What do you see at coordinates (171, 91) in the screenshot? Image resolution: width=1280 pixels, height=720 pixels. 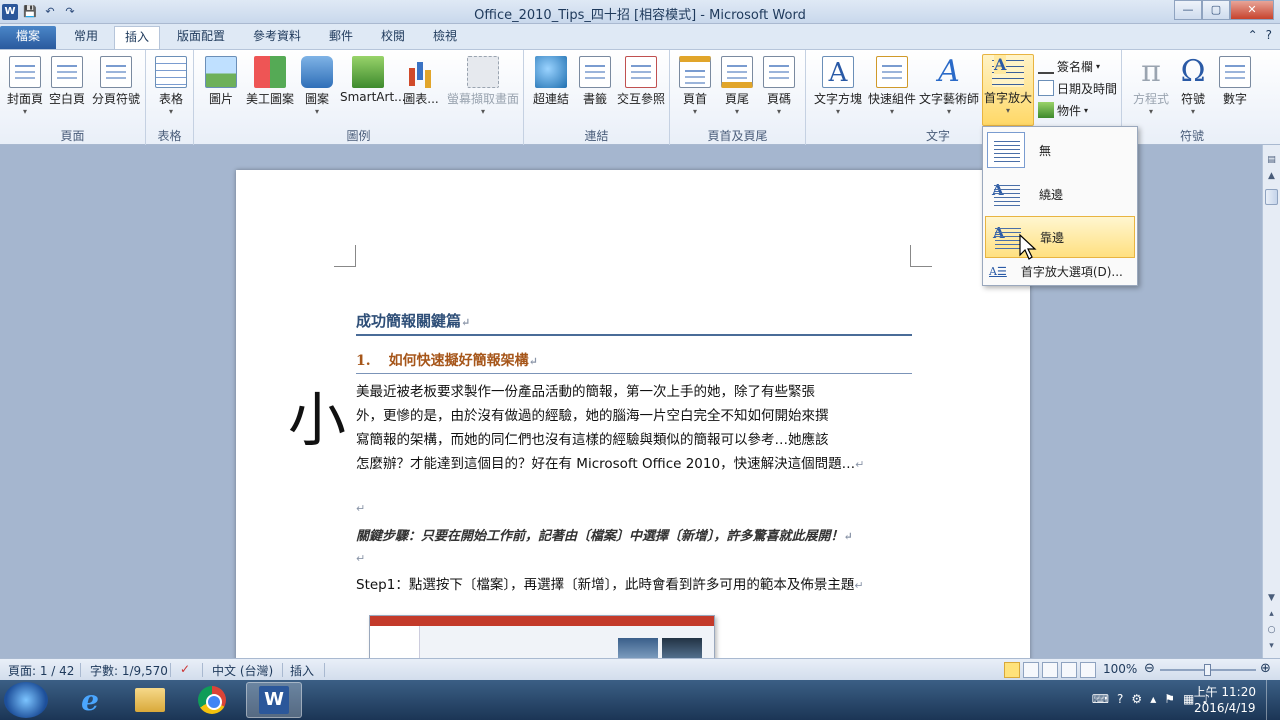 I see `table-button: 表格 ▾` at bounding box center [171, 91].